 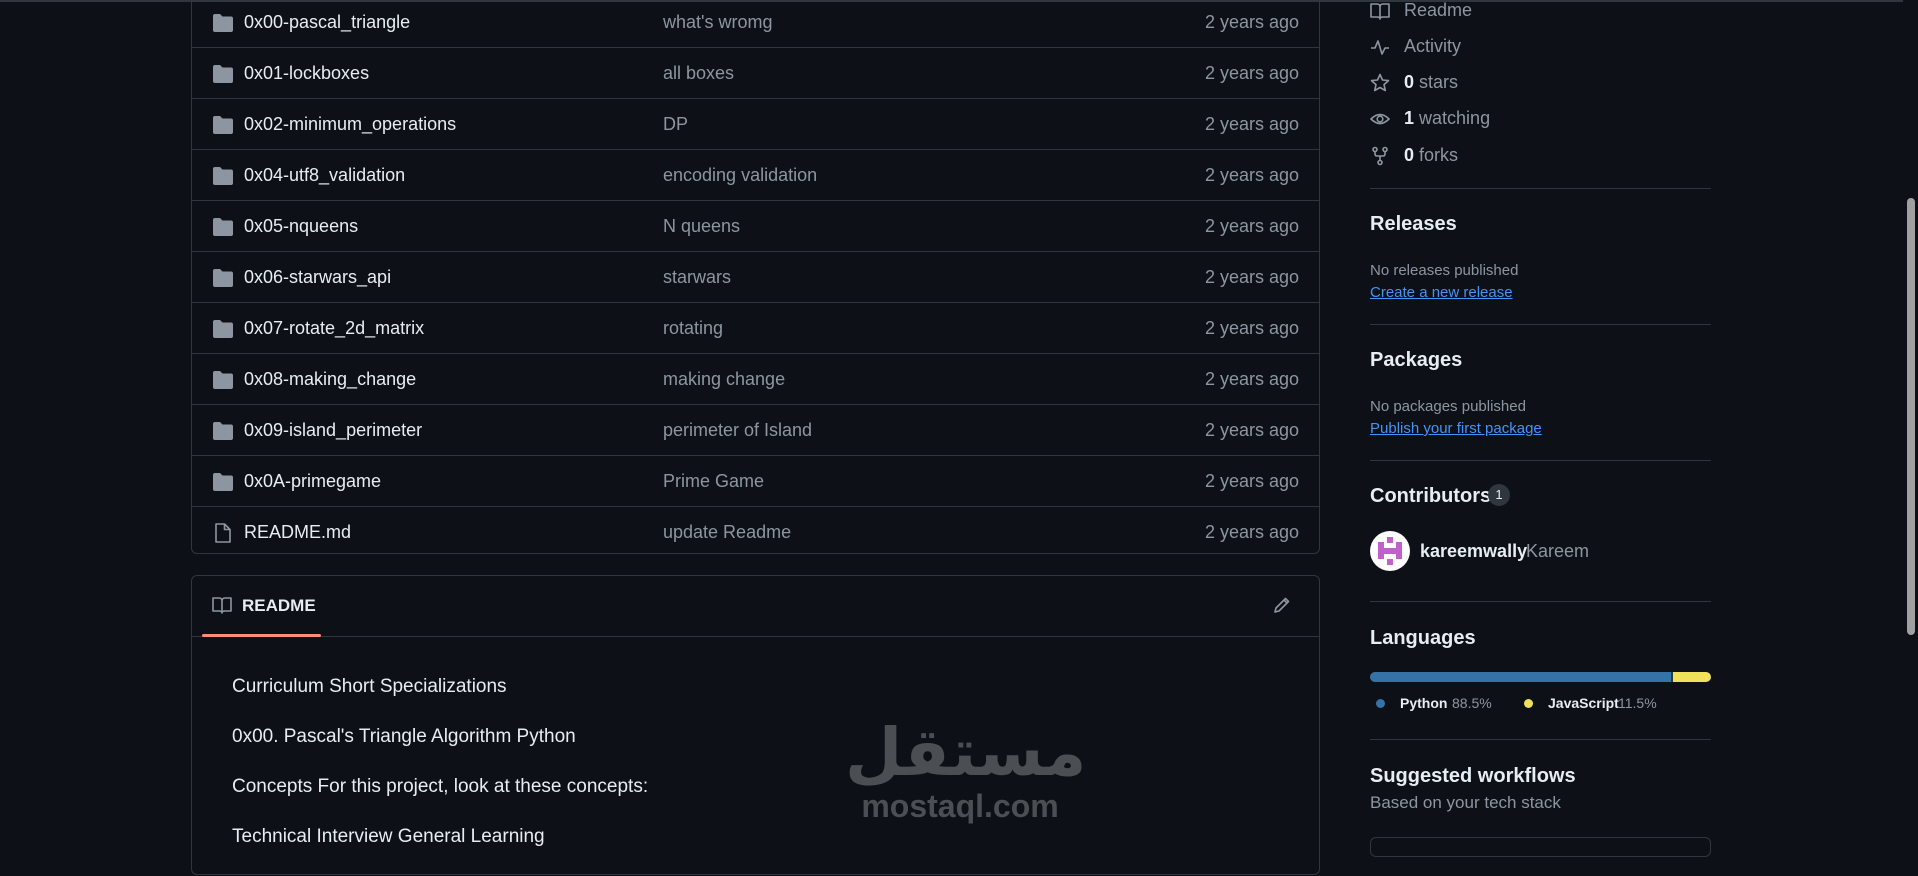 I want to click on language-name: JavaScript, so click(x=1583, y=703).